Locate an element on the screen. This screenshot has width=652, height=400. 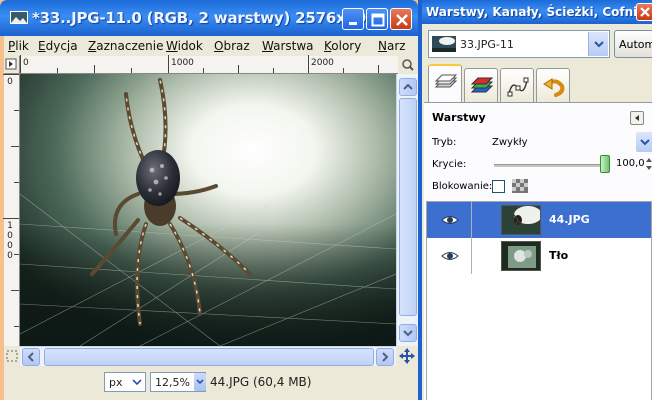
vertical-scroll-thumb is located at coordinates (408, 207).